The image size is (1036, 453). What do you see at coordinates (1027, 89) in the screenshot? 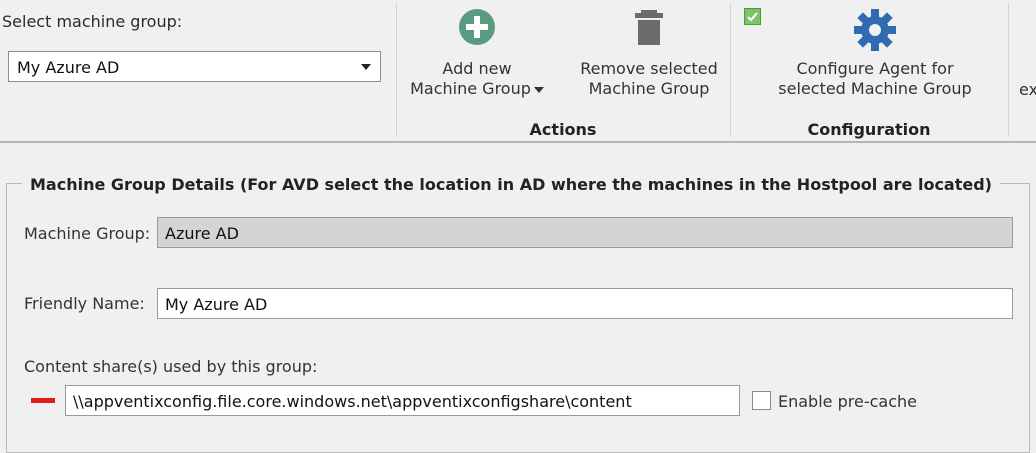
I see `truncated-button-label: ex` at bounding box center [1027, 89].